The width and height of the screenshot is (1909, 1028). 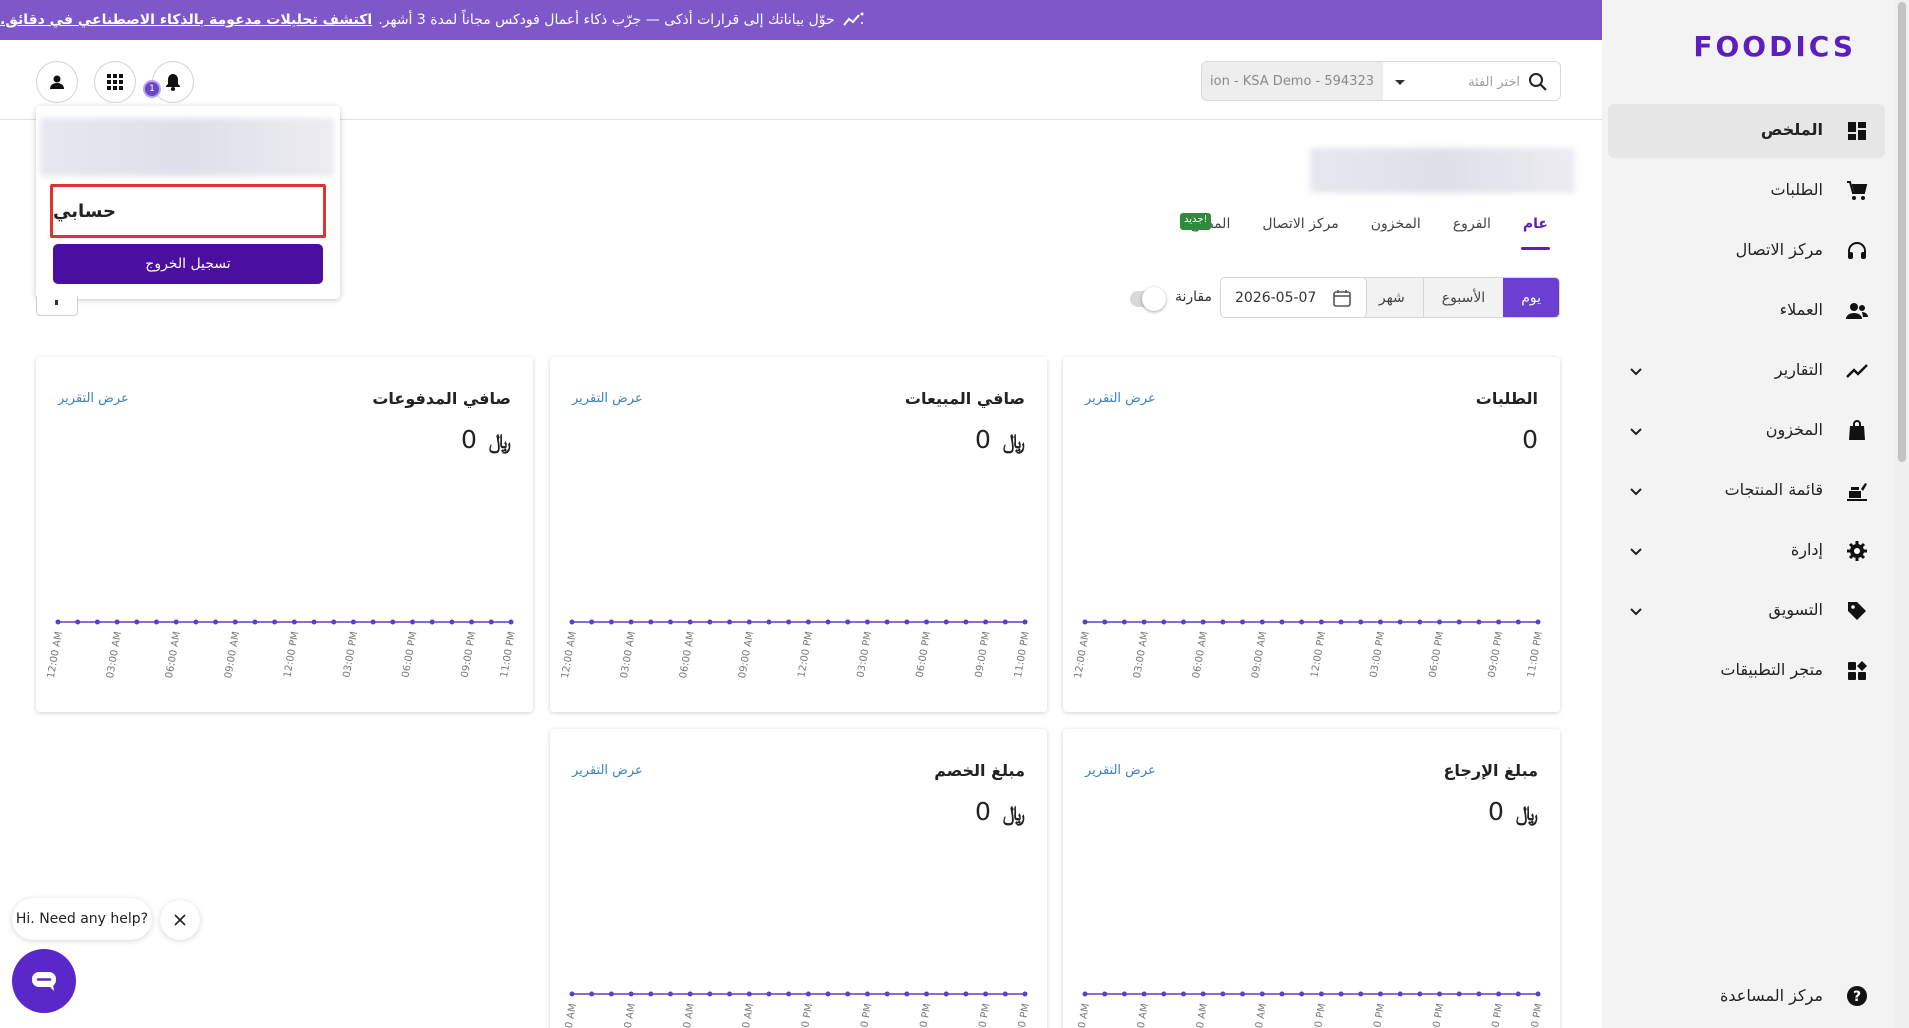 What do you see at coordinates (1538, 82) in the screenshot?
I see `search-icon` at bounding box center [1538, 82].